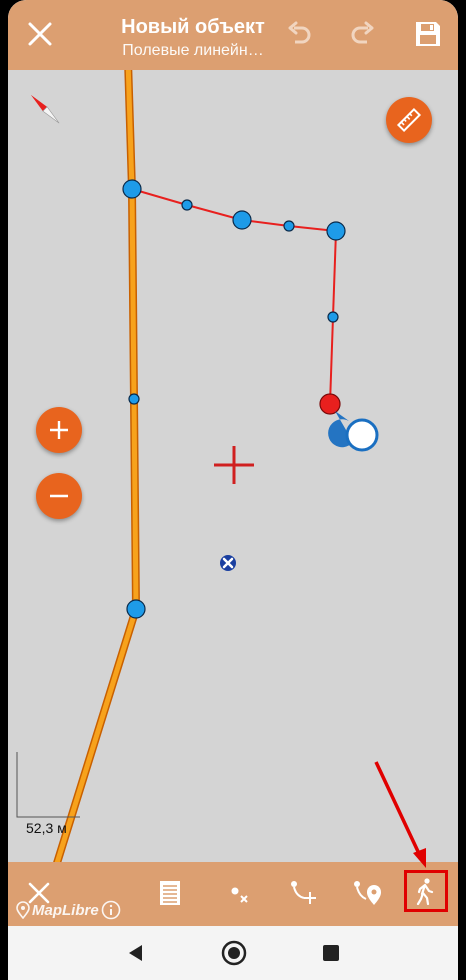 The image size is (466, 980). I want to click on delete-point-button, so click(239, 893).